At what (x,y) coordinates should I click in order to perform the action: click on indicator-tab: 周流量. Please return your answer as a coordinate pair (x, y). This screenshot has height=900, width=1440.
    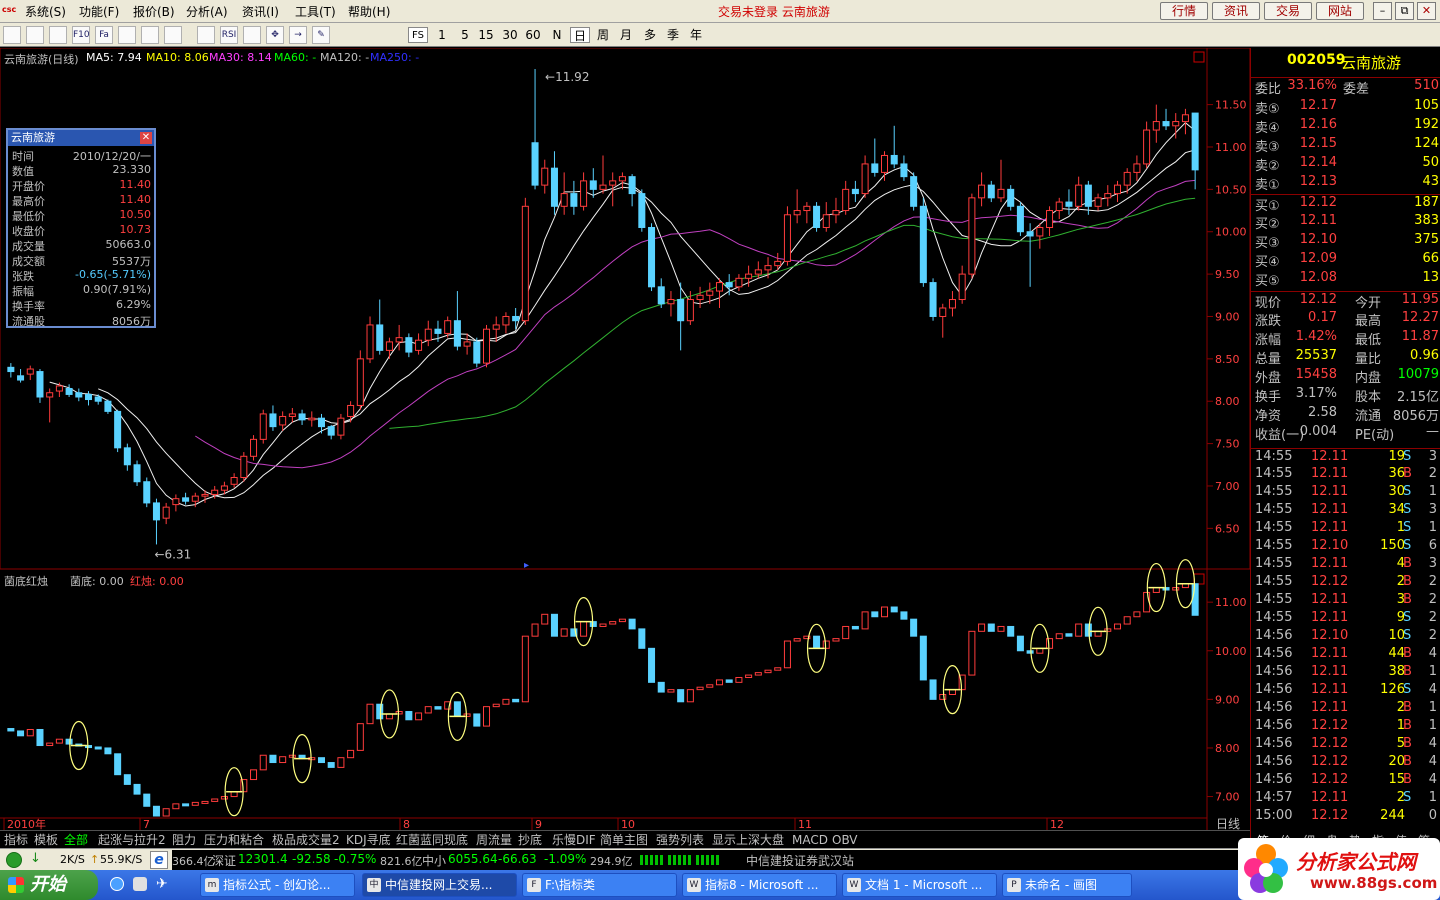
    Looking at the image, I should click on (494, 840).